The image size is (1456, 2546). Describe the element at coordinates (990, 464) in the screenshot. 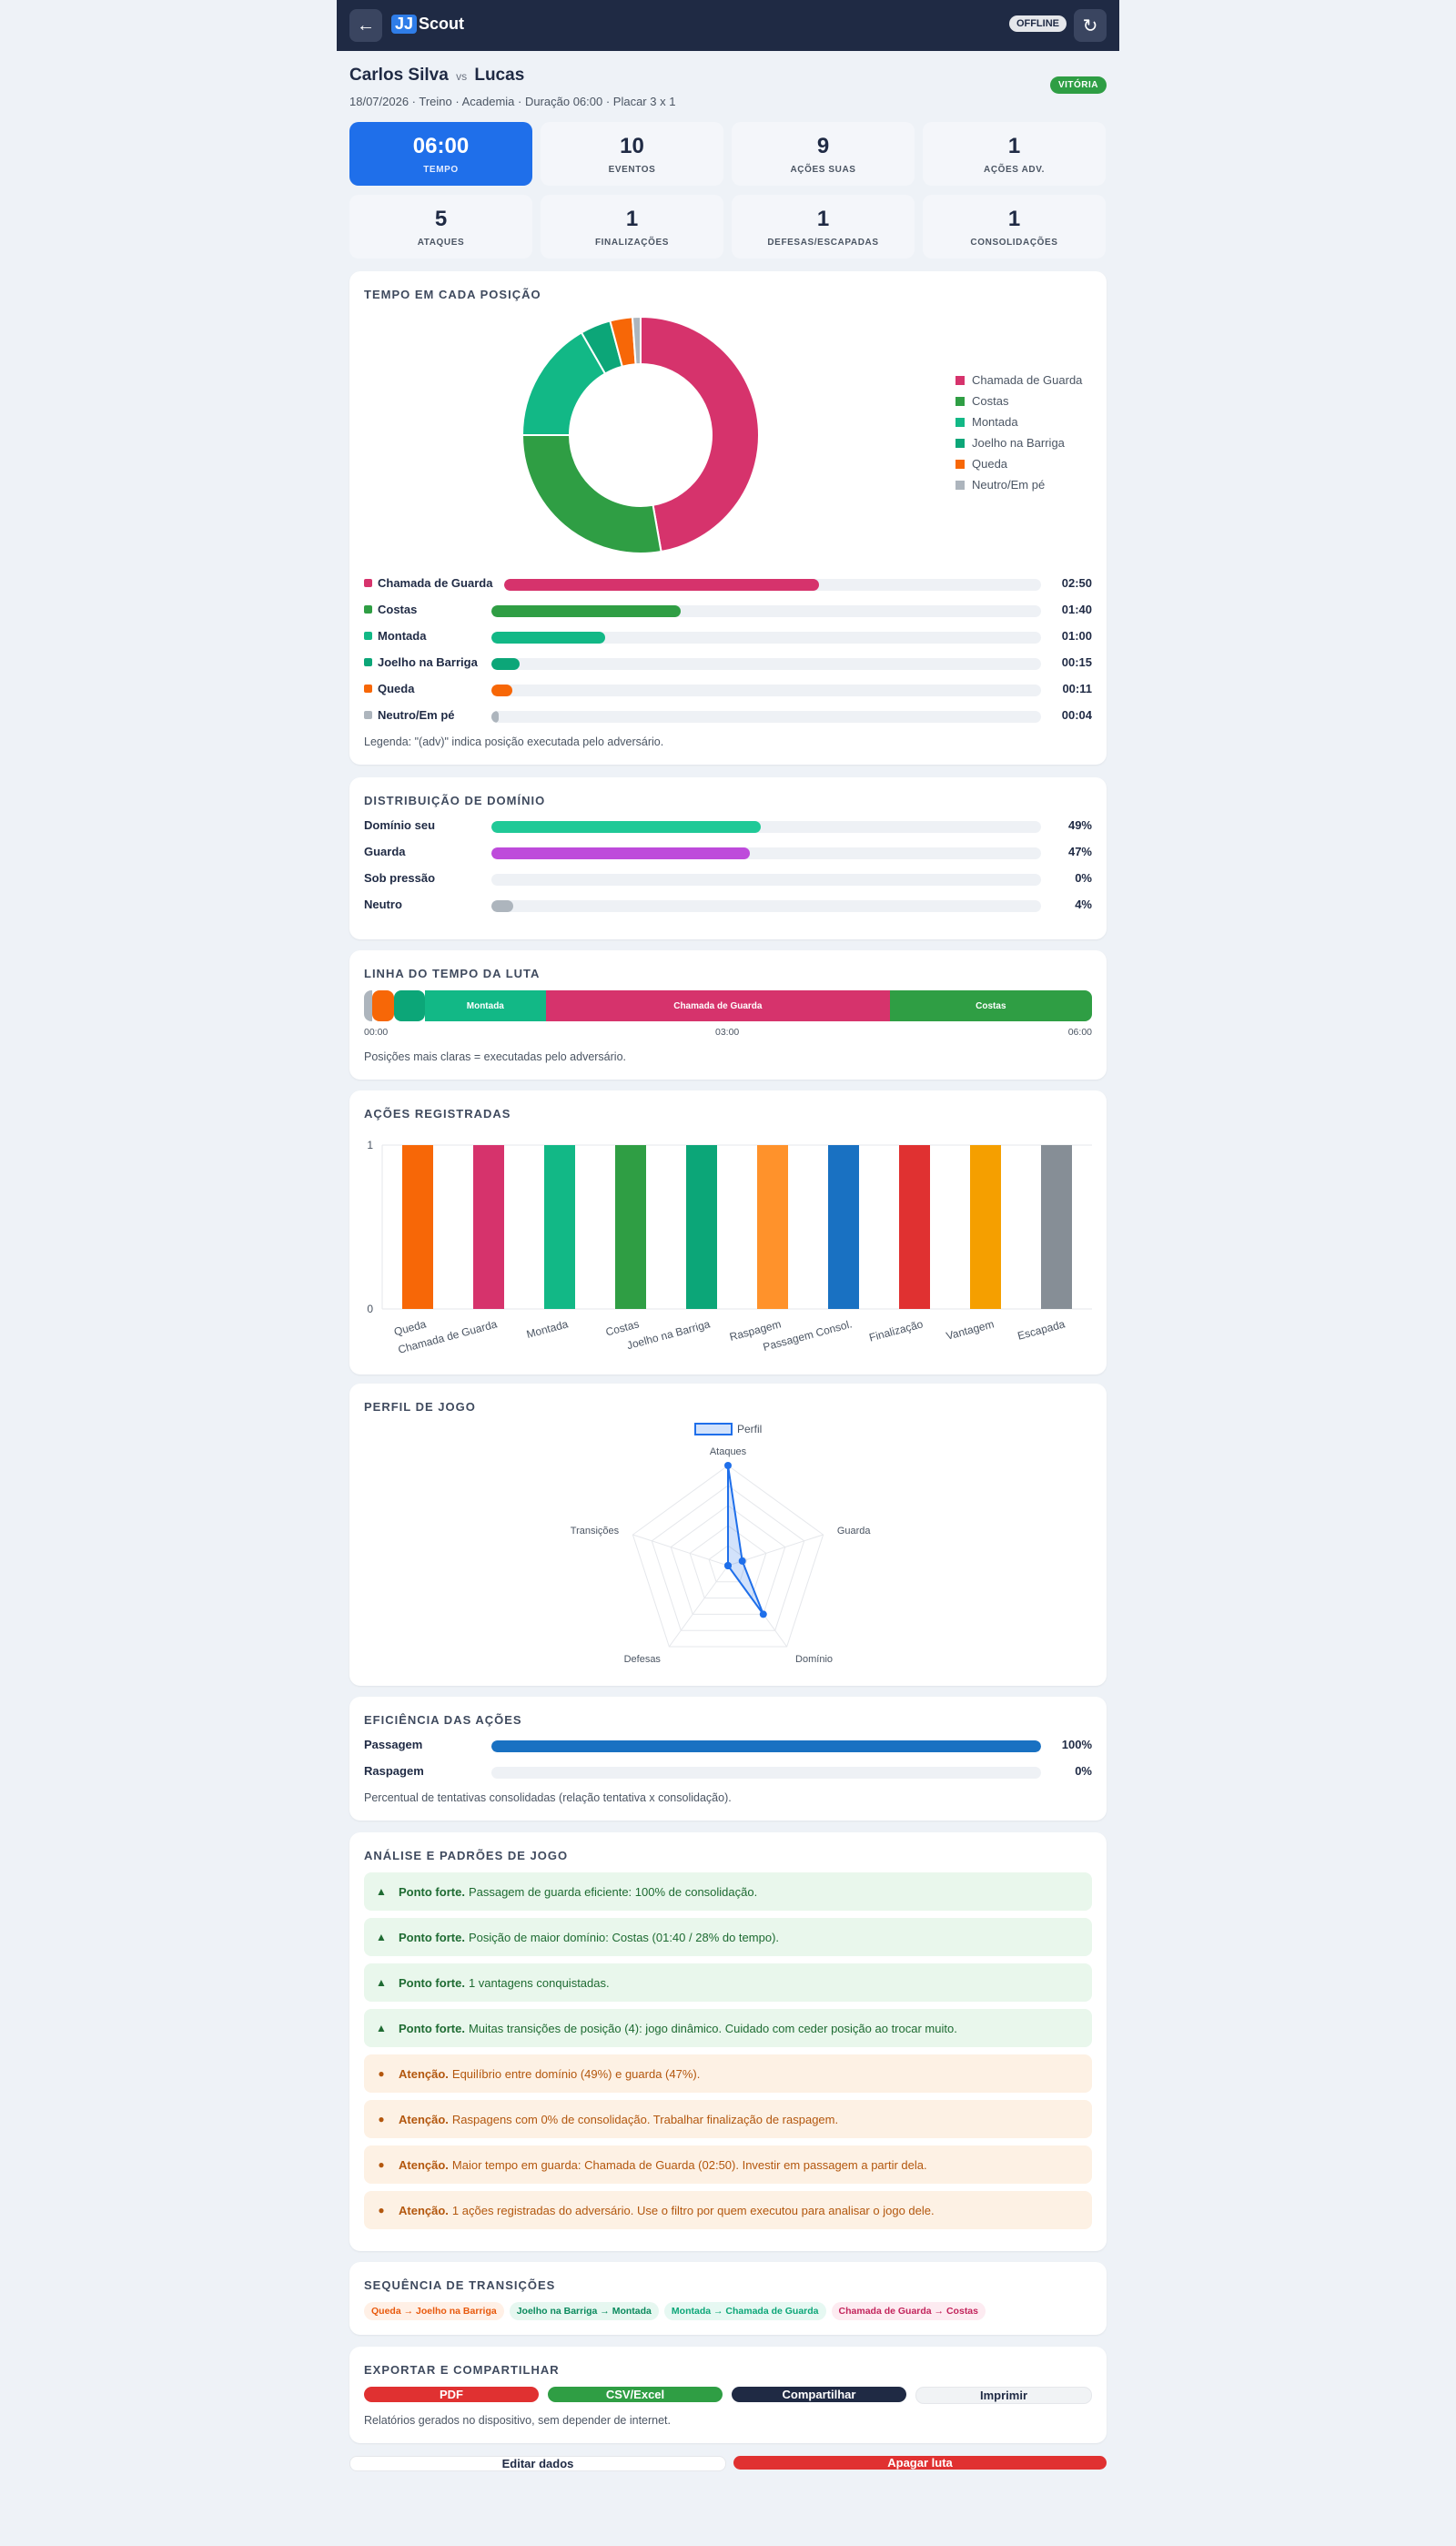

I see `legend-label: Queda` at that location.